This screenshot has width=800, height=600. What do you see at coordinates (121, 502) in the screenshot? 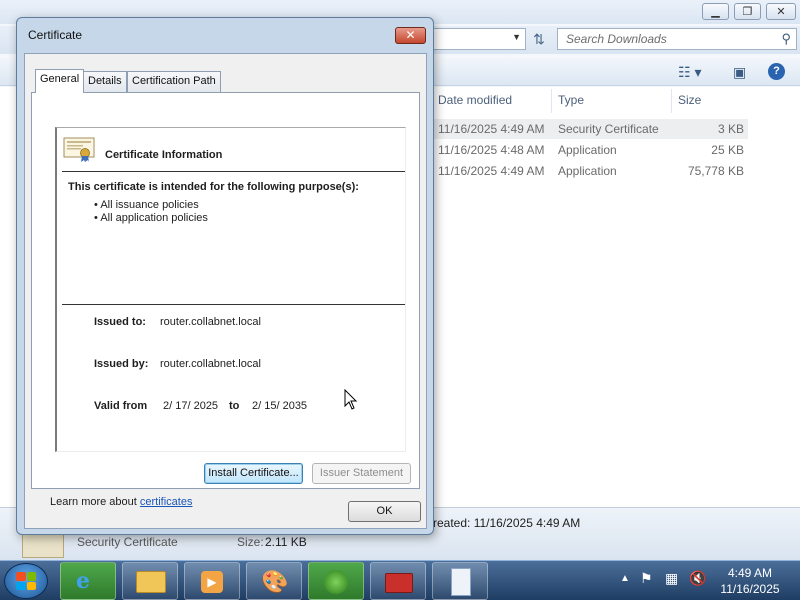
I see `learn-more-text: Learn more about certificates` at bounding box center [121, 502].